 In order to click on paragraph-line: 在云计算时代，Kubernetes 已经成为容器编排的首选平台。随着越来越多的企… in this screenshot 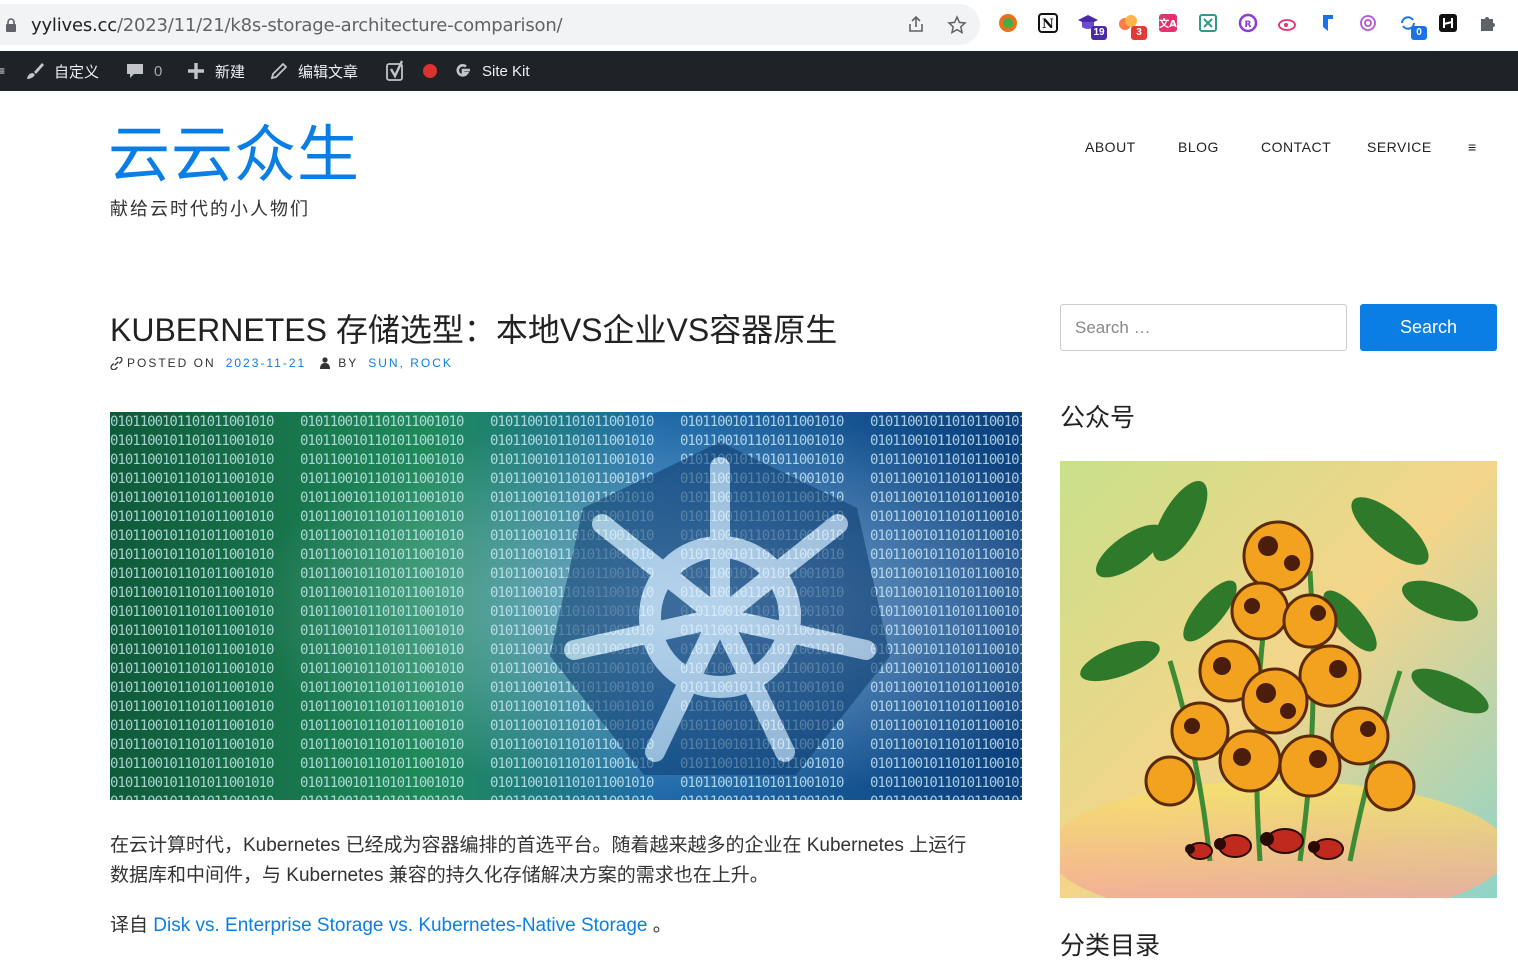, I will do `click(538, 845)`.